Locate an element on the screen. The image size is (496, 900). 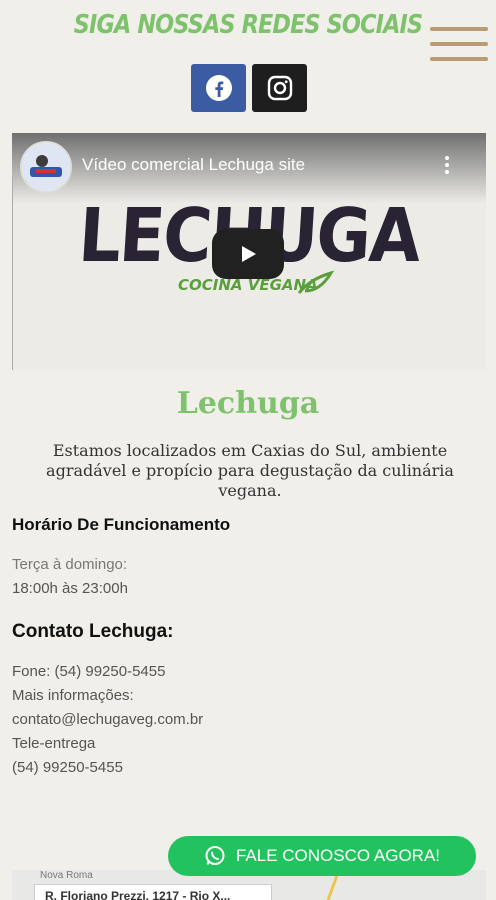
video-title: Vídeo comercial Lechuga site is located at coordinates (193, 165).